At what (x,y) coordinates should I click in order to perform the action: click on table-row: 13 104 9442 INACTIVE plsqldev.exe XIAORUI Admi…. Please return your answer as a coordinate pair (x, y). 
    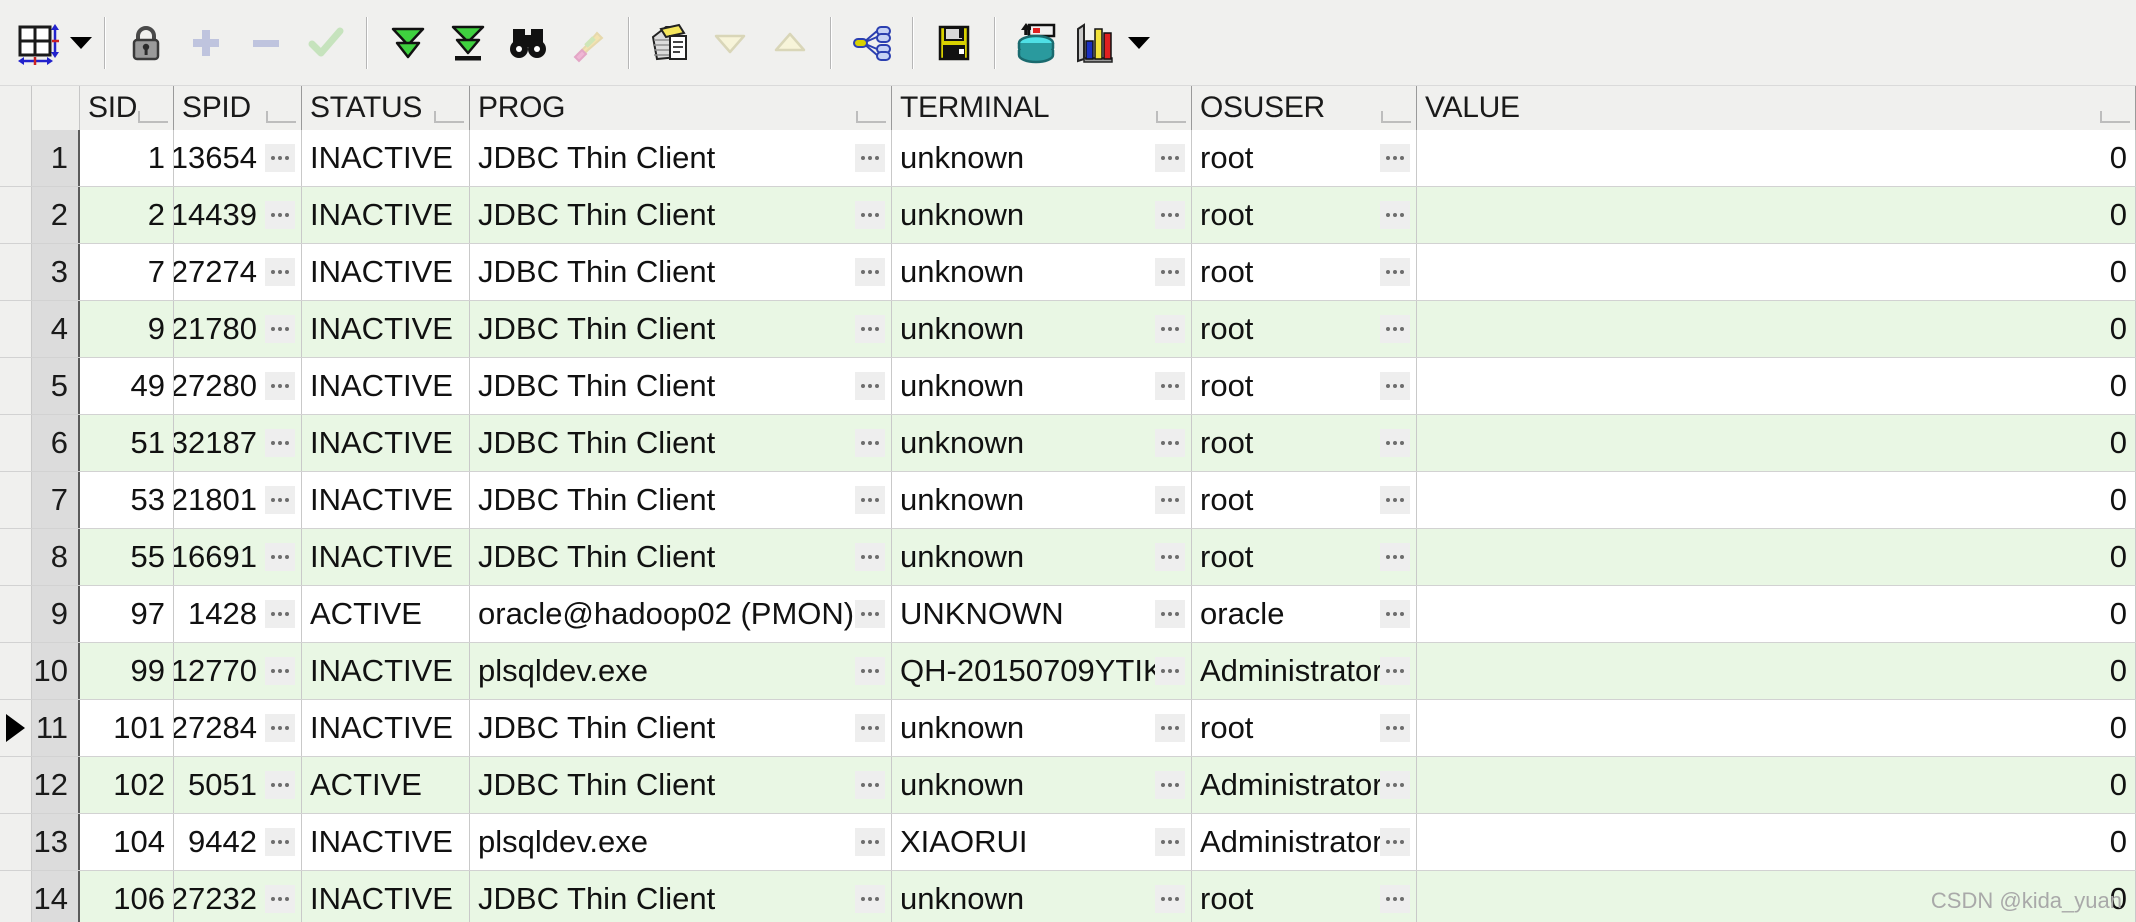
    Looking at the image, I should click on (1068, 842).